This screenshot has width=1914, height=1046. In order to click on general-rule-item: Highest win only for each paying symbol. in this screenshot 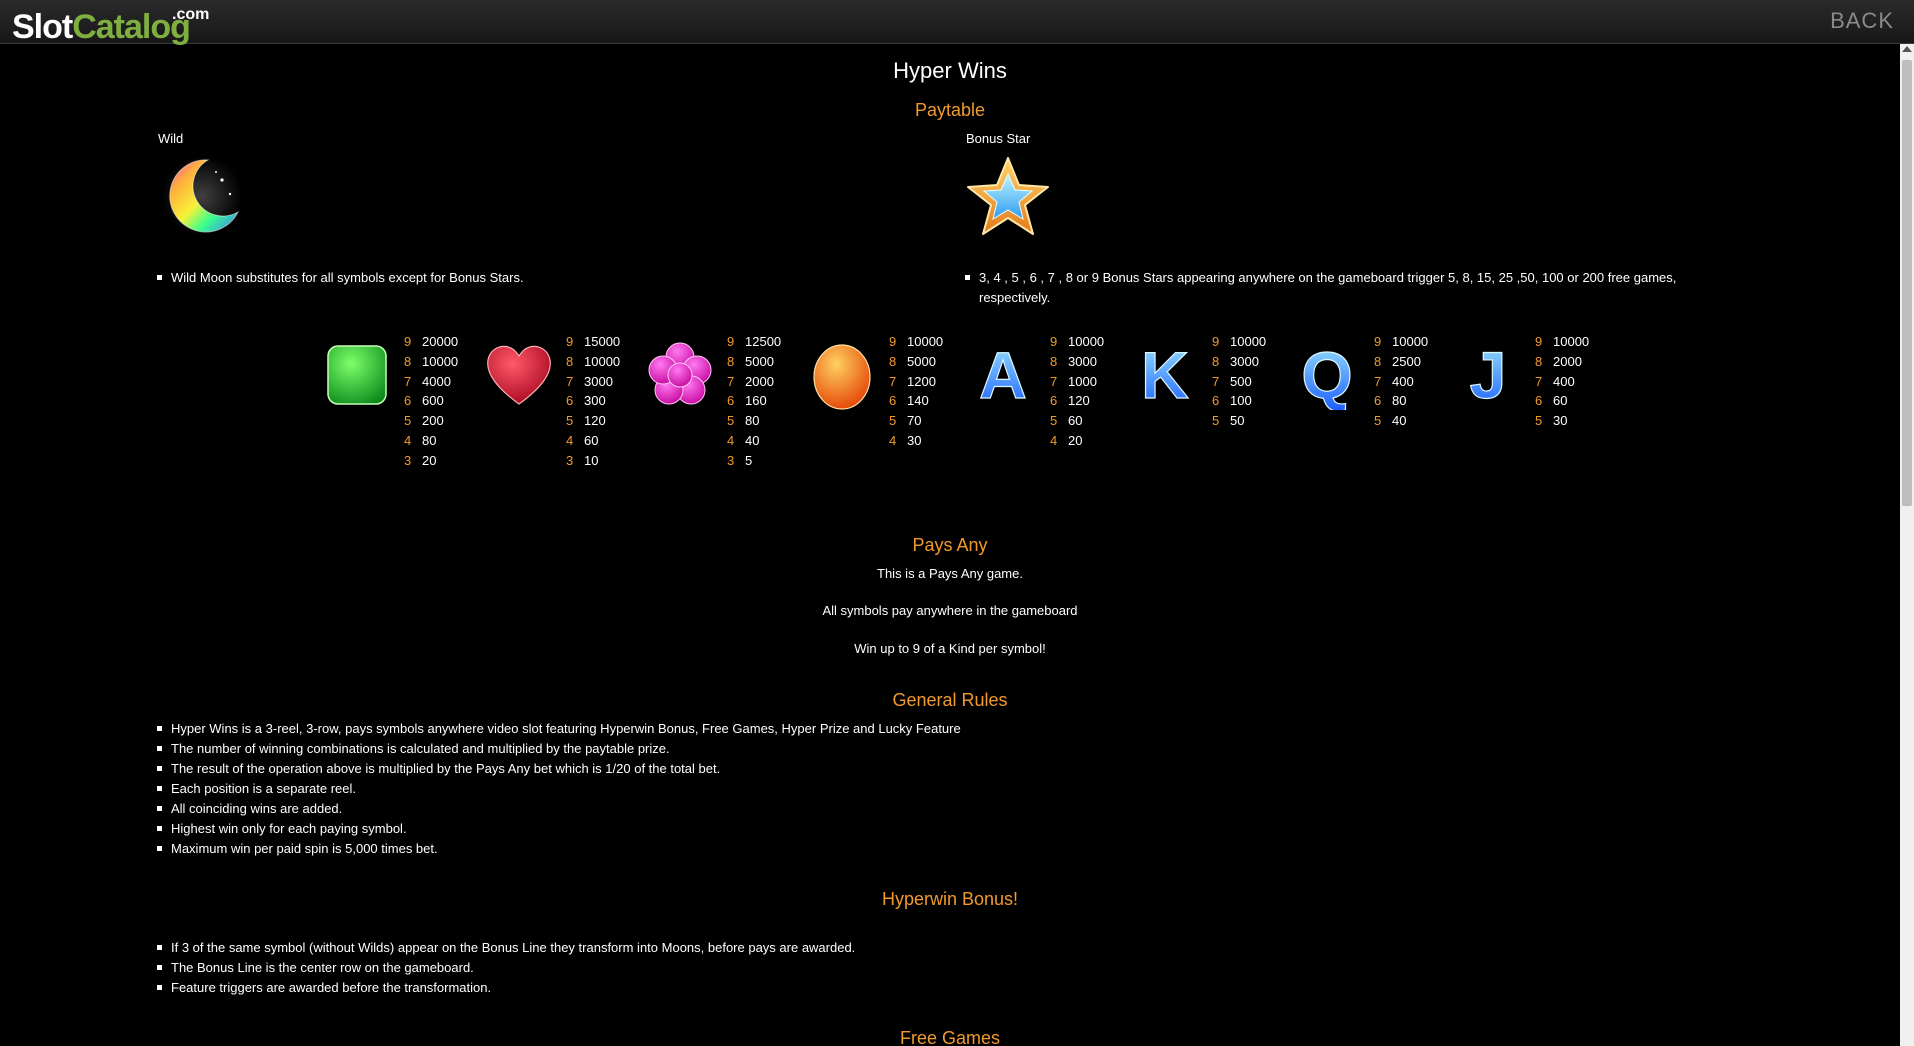, I will do `click(557, 829)`.